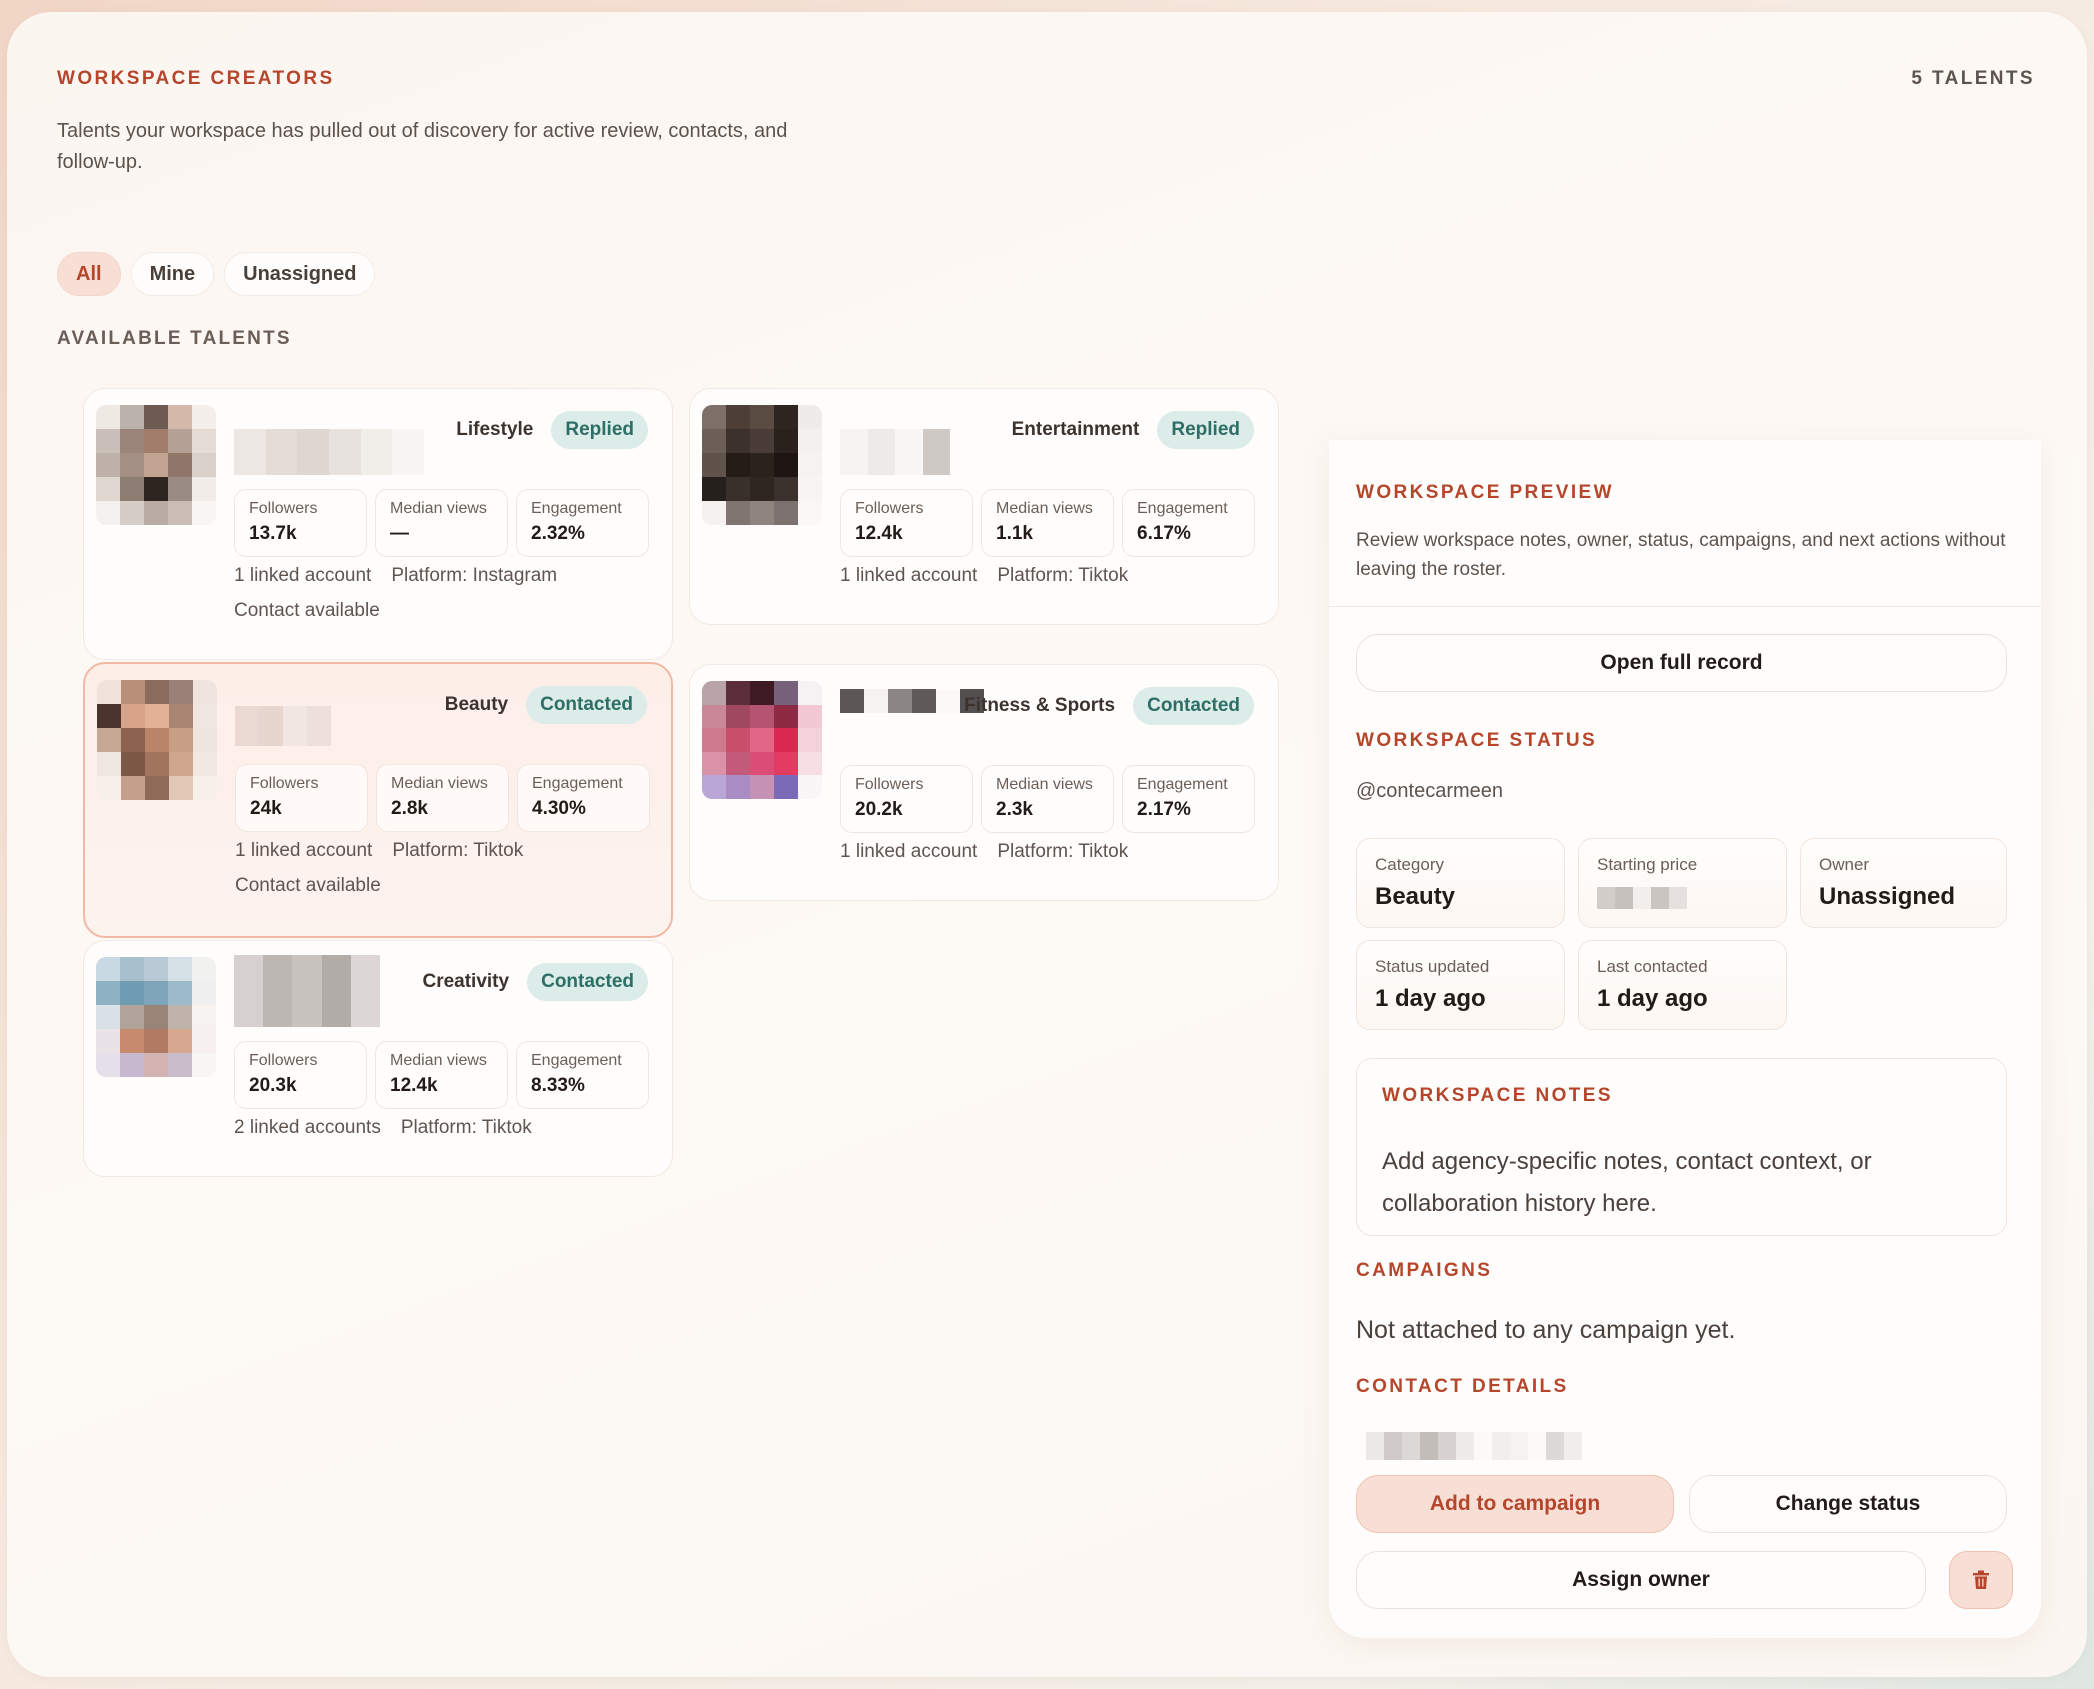 The image size is (2094, 1689). Describe the element at coordinates (172, 274) in the screenshot. I see `filter-mine: Mine` at that location.